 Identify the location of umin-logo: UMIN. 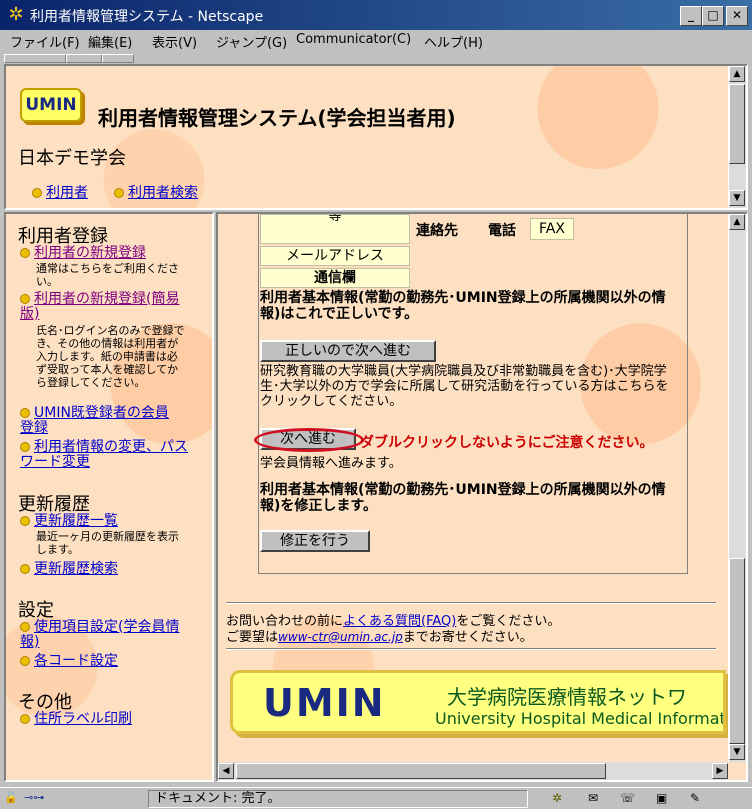
(51, 105).